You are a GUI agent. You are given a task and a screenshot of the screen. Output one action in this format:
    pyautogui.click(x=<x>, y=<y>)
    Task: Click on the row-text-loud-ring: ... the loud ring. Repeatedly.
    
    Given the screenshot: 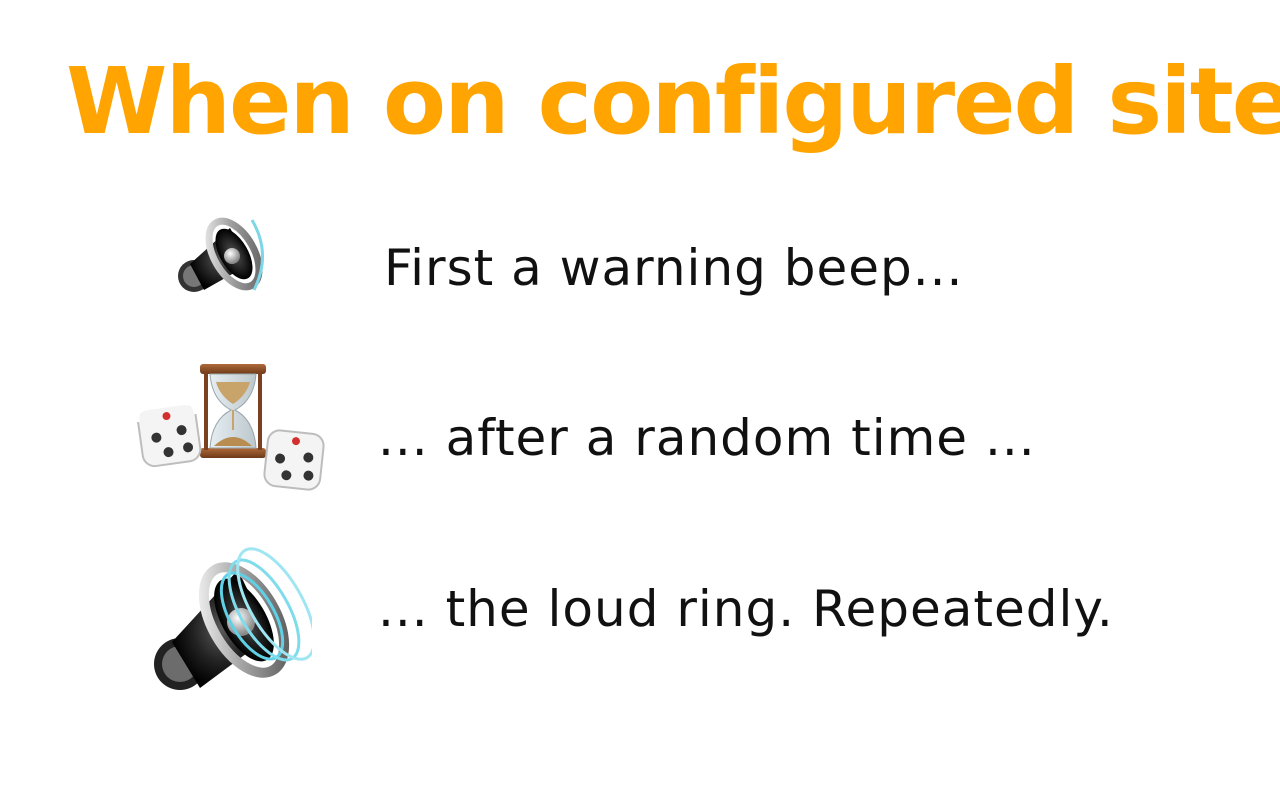 What is the action you would take?
    pyautogui.click(x=746, y=609)
    